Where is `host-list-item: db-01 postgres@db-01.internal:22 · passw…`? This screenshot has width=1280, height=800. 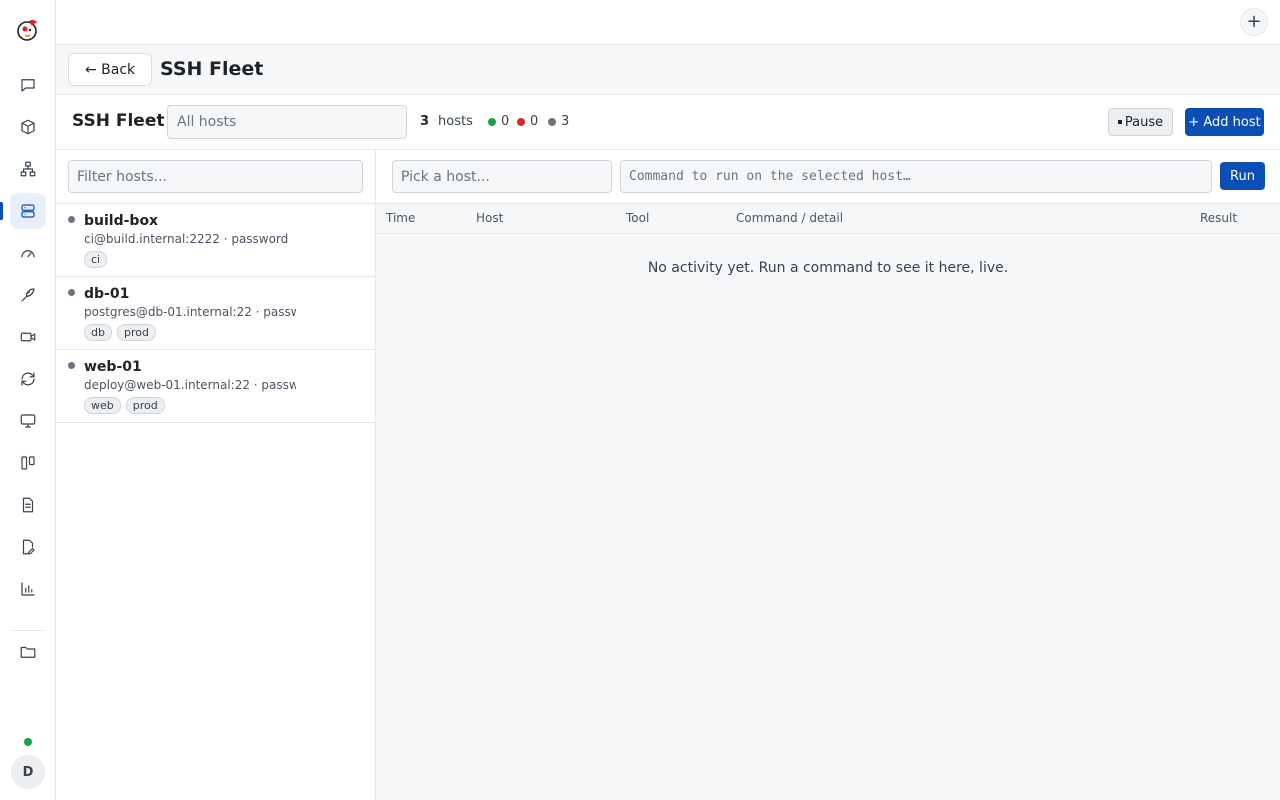
host-list-item: db-01 postgres@db-01.internal:22 · passw… is located at coordinates (215, 313).